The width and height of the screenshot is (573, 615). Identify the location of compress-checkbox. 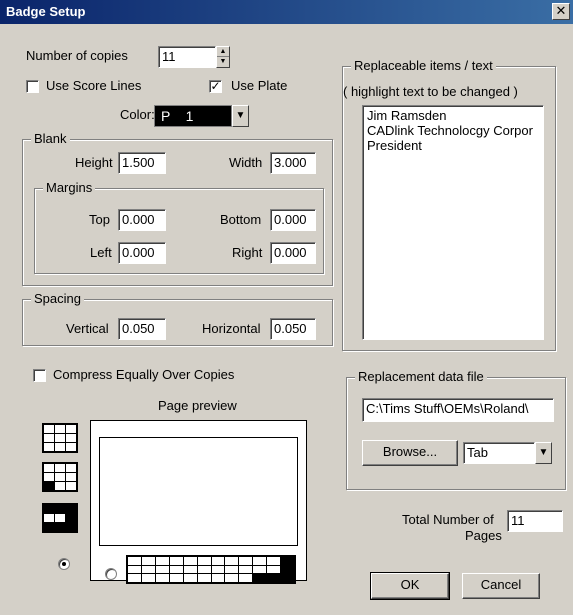
(39, 375).